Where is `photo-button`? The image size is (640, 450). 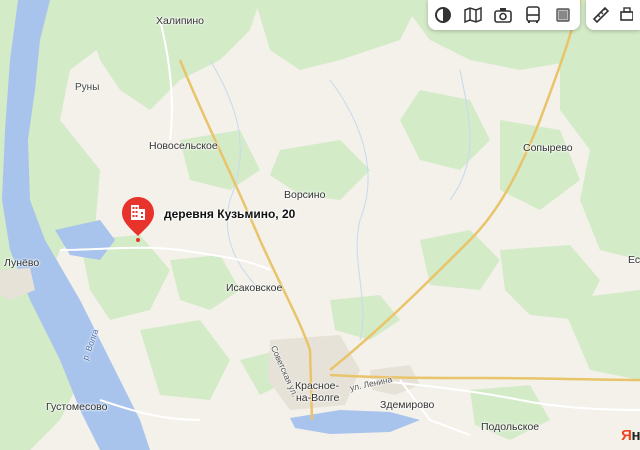
photo-button is located at coordinates (503, 15).